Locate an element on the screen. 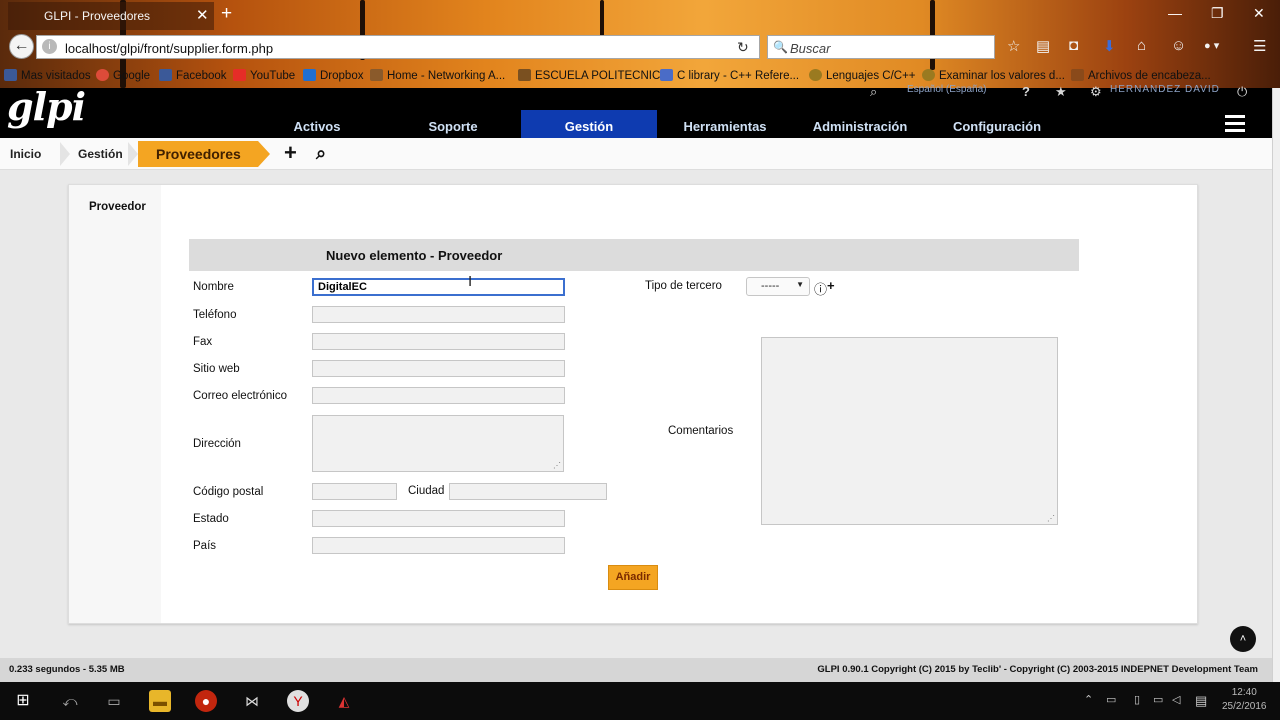 This screenshot has height=720, width=1280. hello-icon: ☺ is located at coordinates (1178, 45).